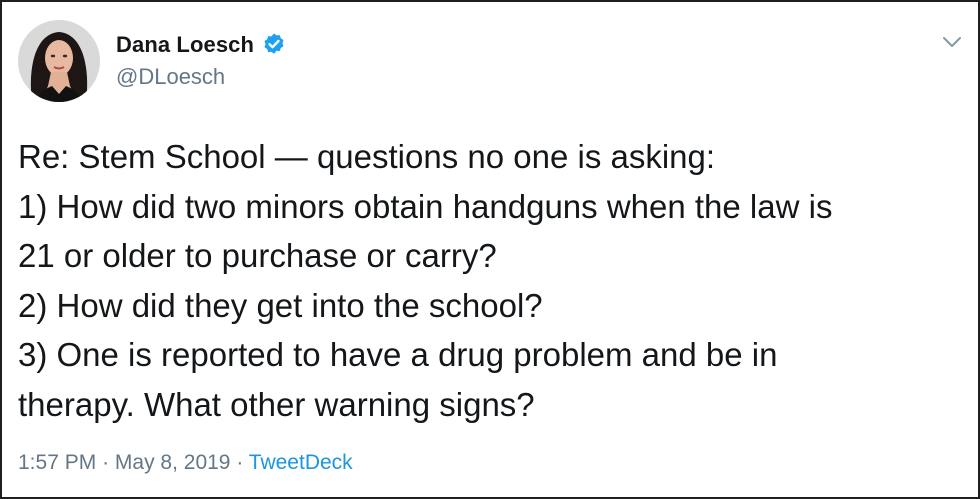  What do you see at coordinates (57, 462) in the screenshot?
I see `tweet-time: 1:57 PM` at bounding box center [57, 462].